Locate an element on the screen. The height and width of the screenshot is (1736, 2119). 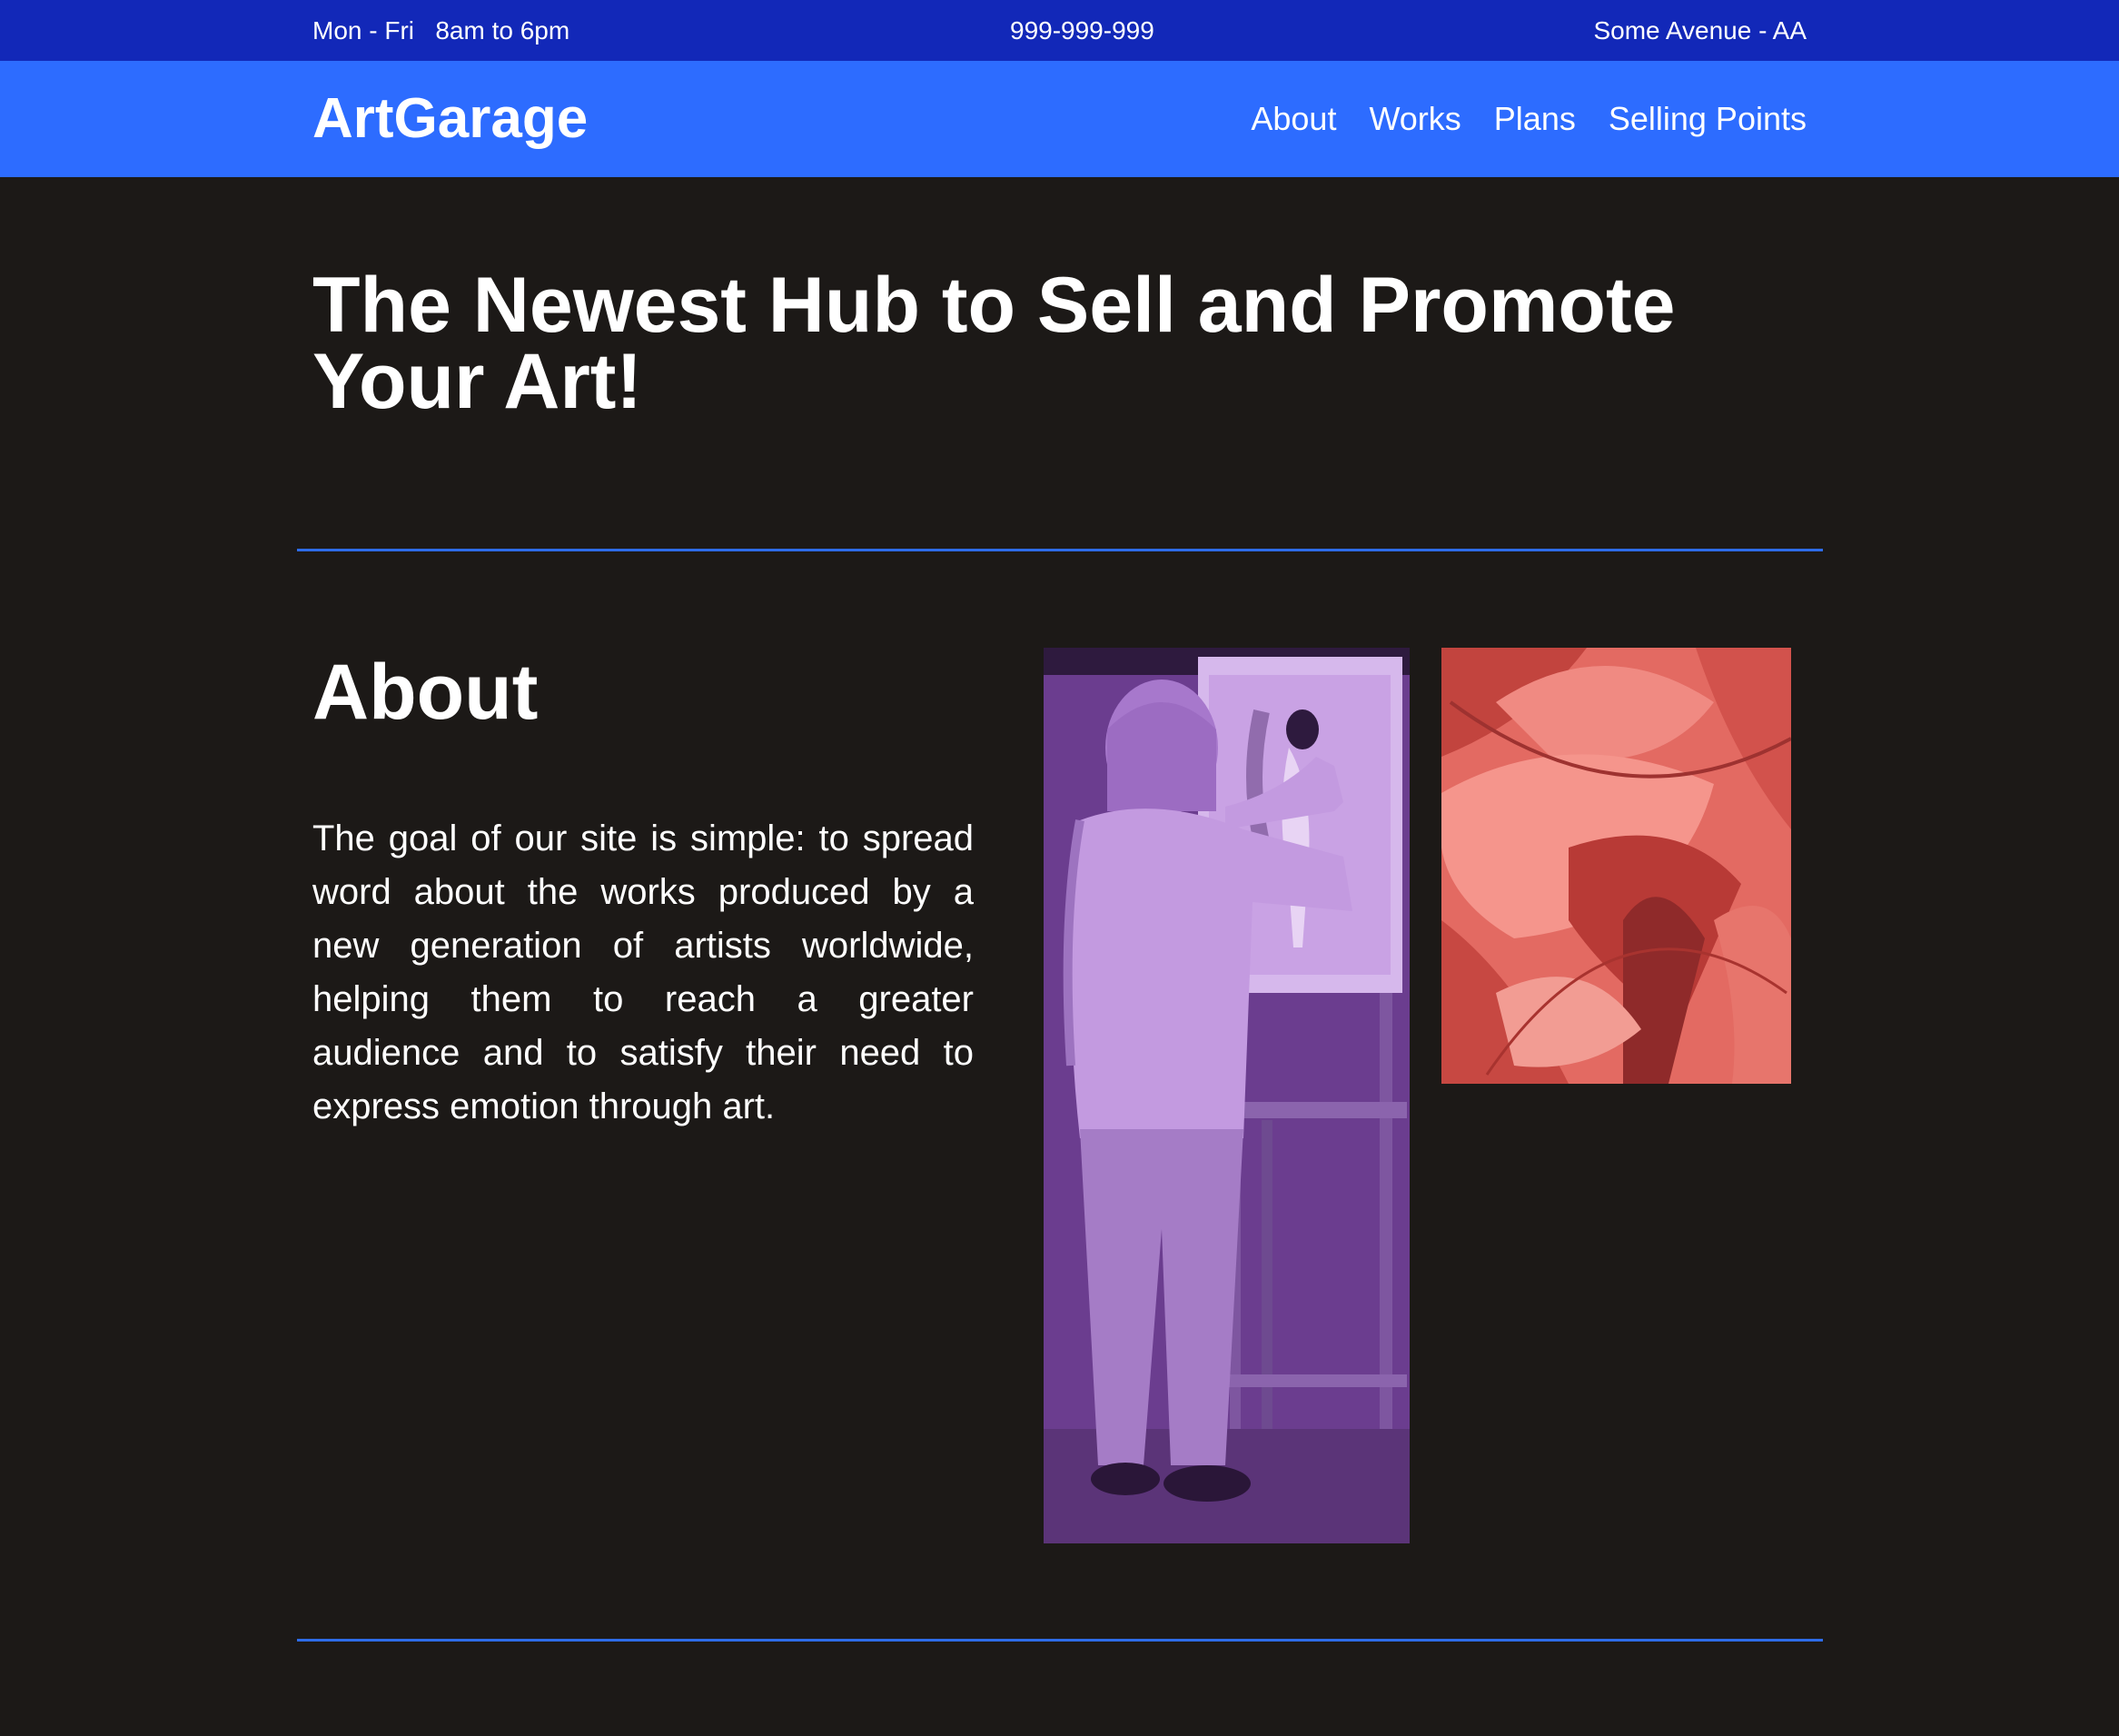
phone-number: 999-999-999 is located at coordinates (1082, 31).